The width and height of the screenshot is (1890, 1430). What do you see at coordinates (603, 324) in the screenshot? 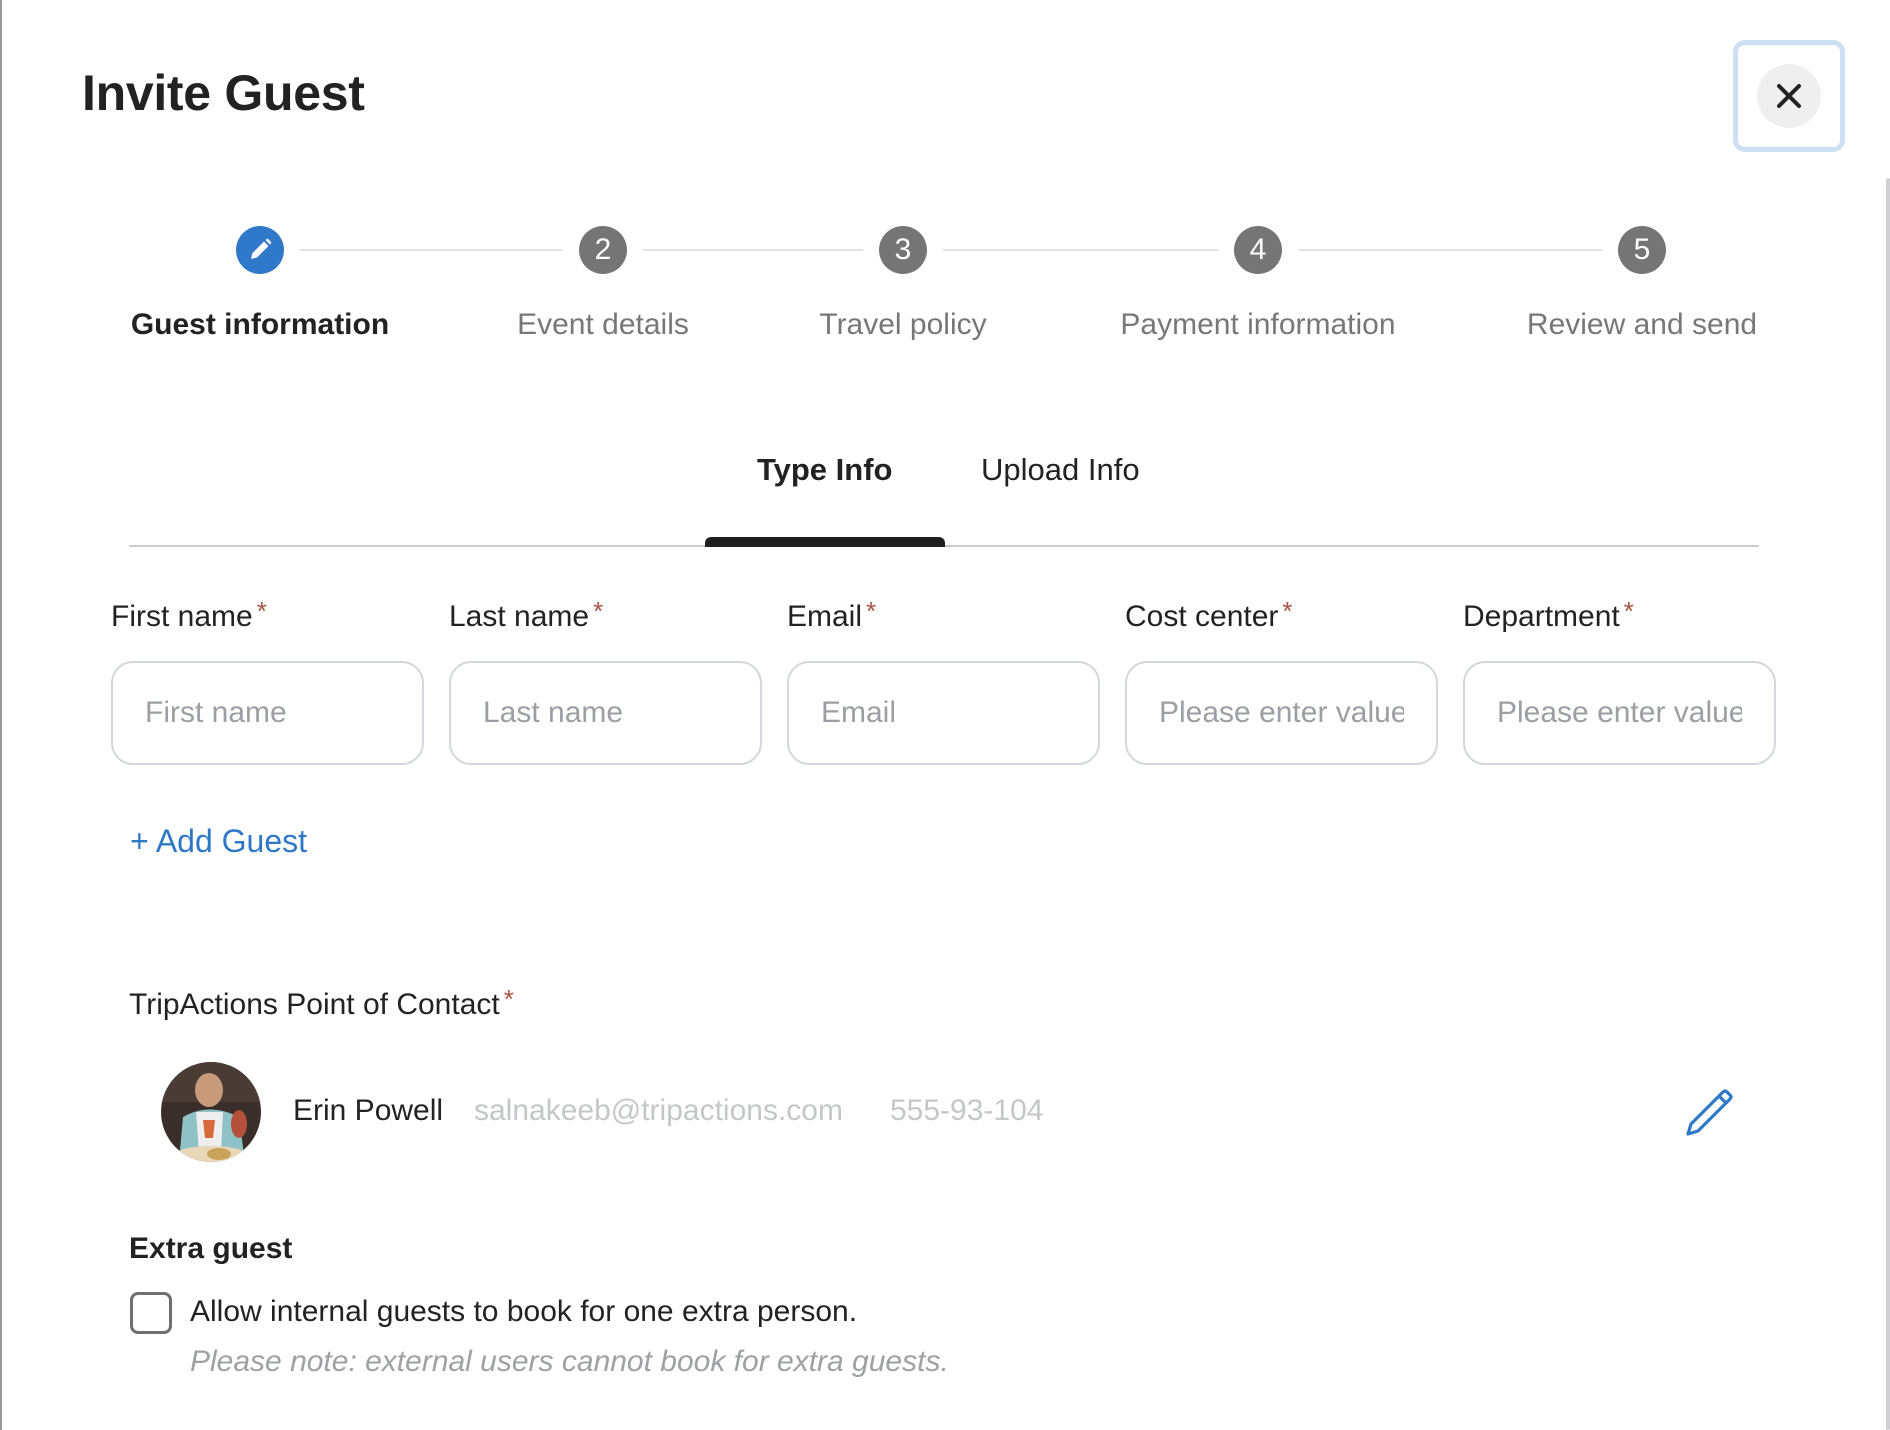
I see `step-label: Event details` at bounding box center [603, 324].